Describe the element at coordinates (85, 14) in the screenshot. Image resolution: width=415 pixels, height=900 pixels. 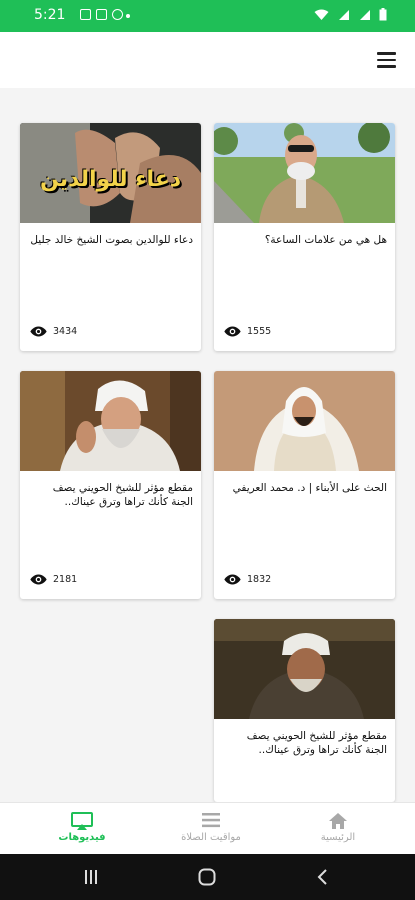
I see `gallery-icon` at that location.